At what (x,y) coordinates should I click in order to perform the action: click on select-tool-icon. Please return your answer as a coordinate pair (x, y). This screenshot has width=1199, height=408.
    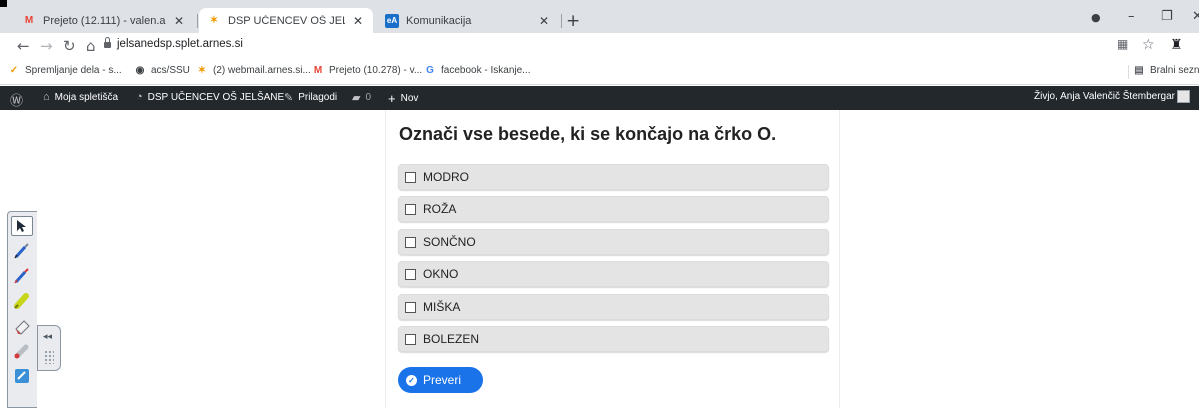
    Looking at the image, I should click on (22, 226).